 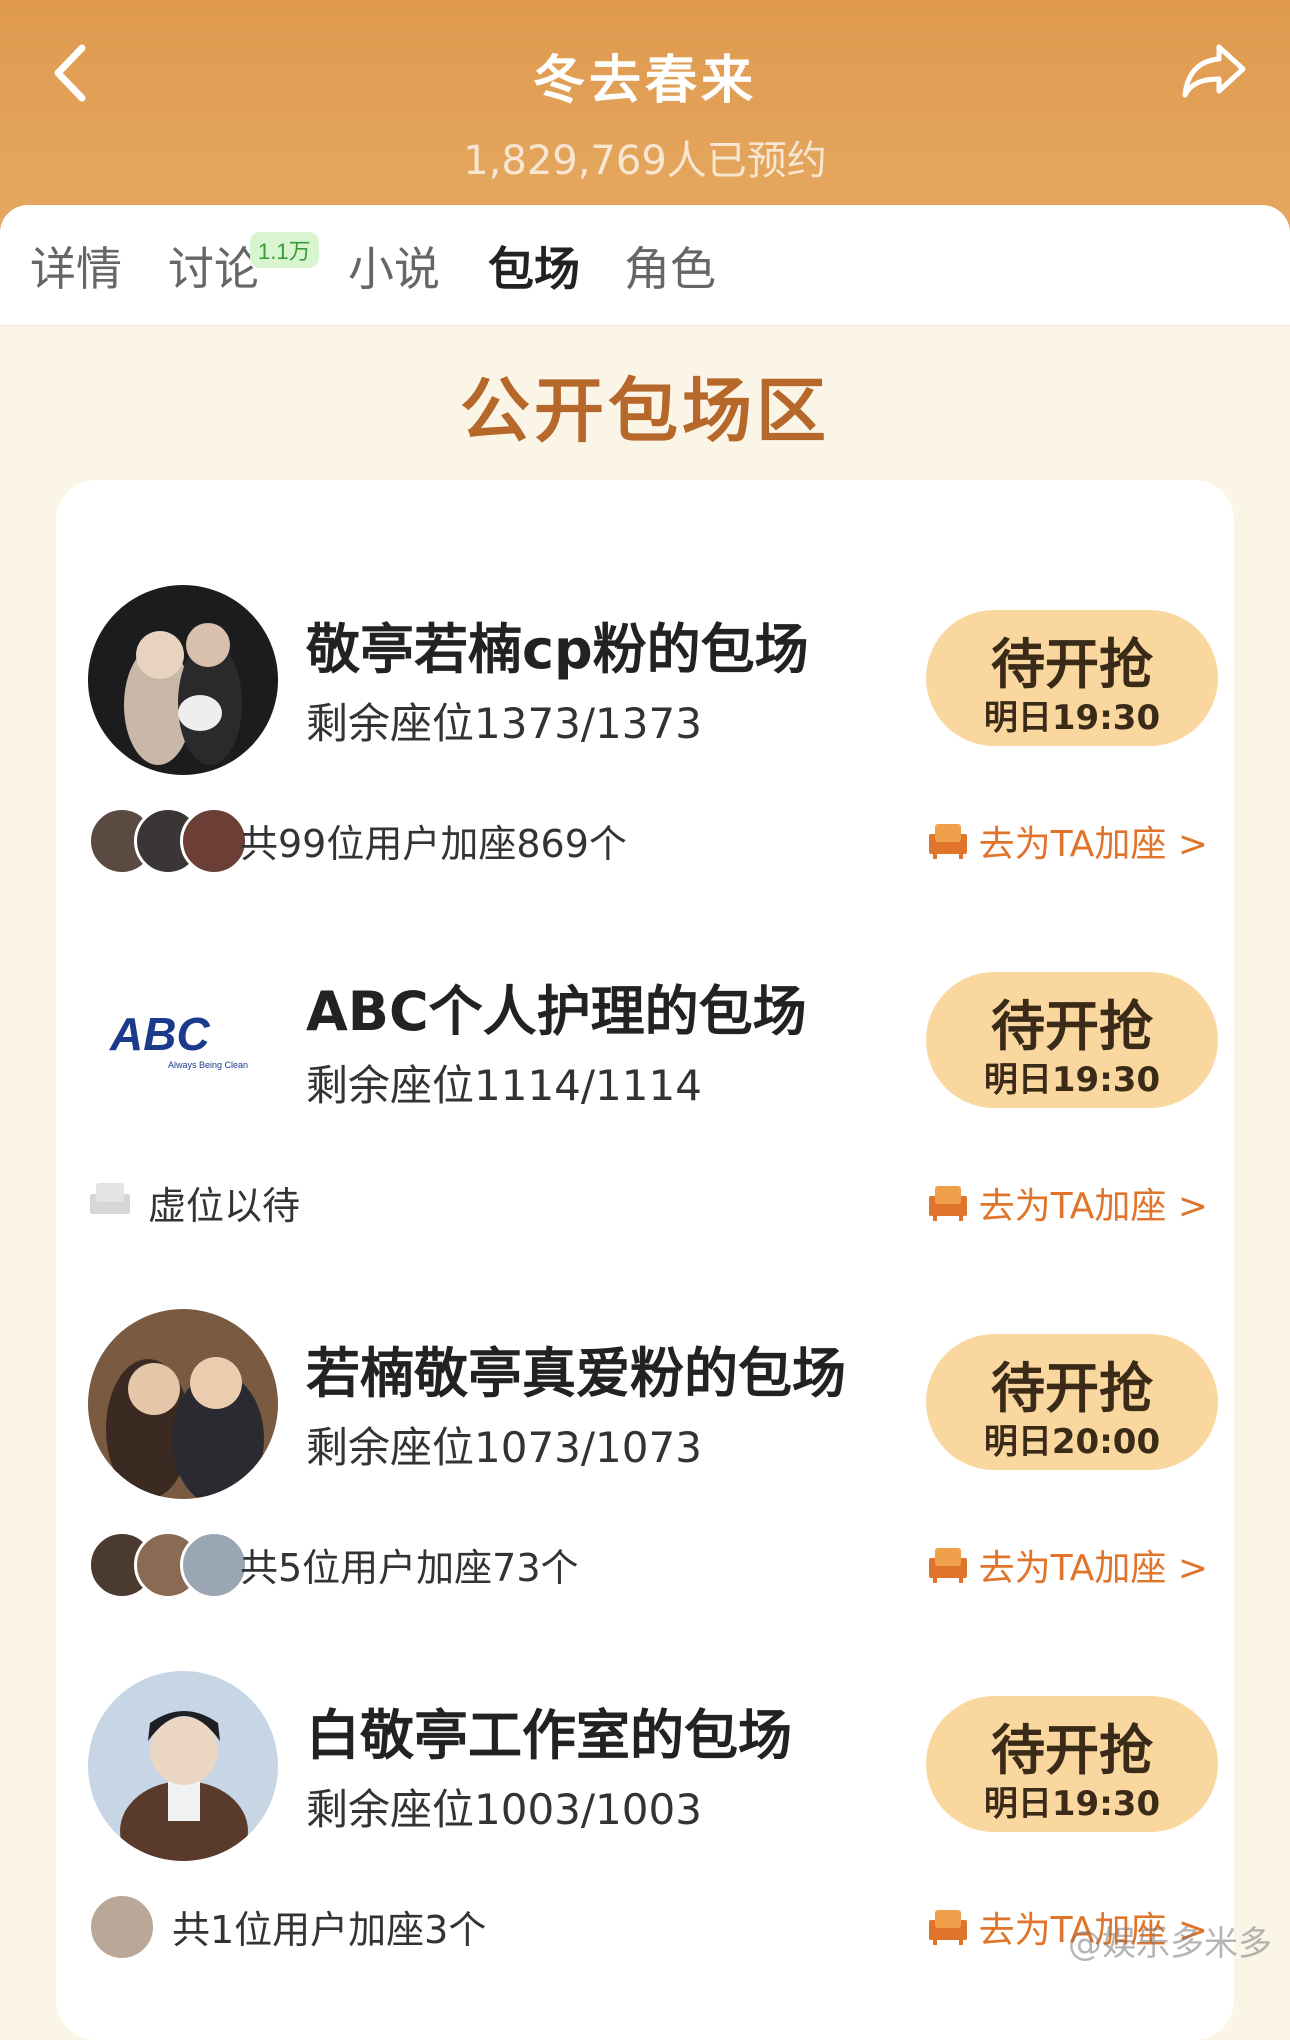 What do you see at coordinates (122, 1927) in the screenshot?
I see `supporter-avatar` at bounding box center [122, 1927].